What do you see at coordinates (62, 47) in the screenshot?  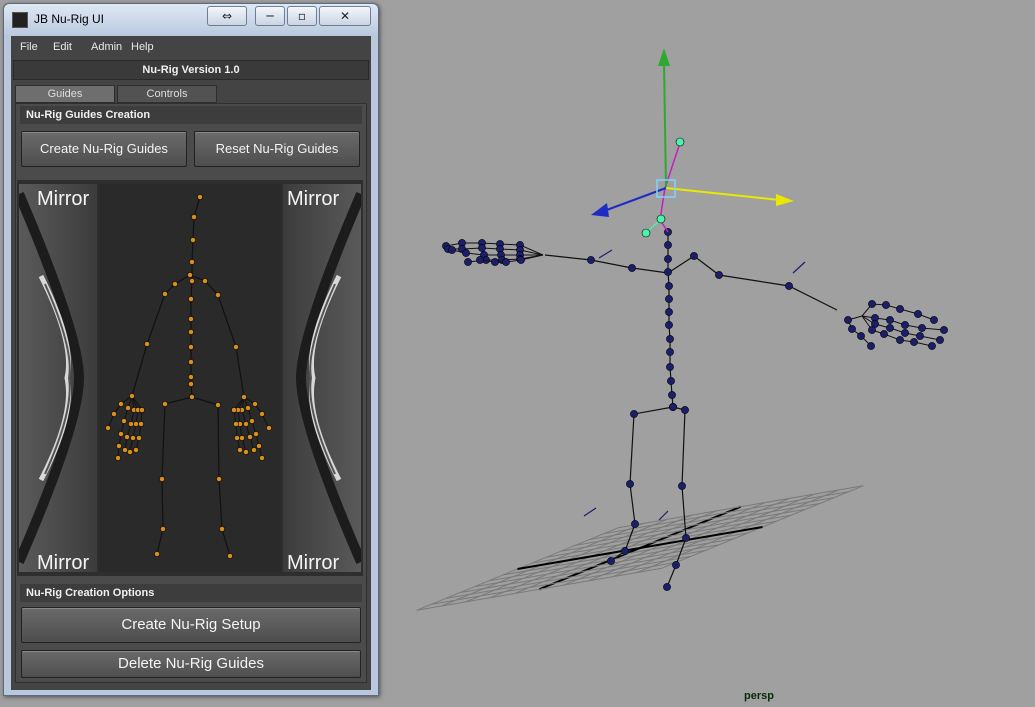 I see `menu-edit: Edit` at bounding box center [62, 47].